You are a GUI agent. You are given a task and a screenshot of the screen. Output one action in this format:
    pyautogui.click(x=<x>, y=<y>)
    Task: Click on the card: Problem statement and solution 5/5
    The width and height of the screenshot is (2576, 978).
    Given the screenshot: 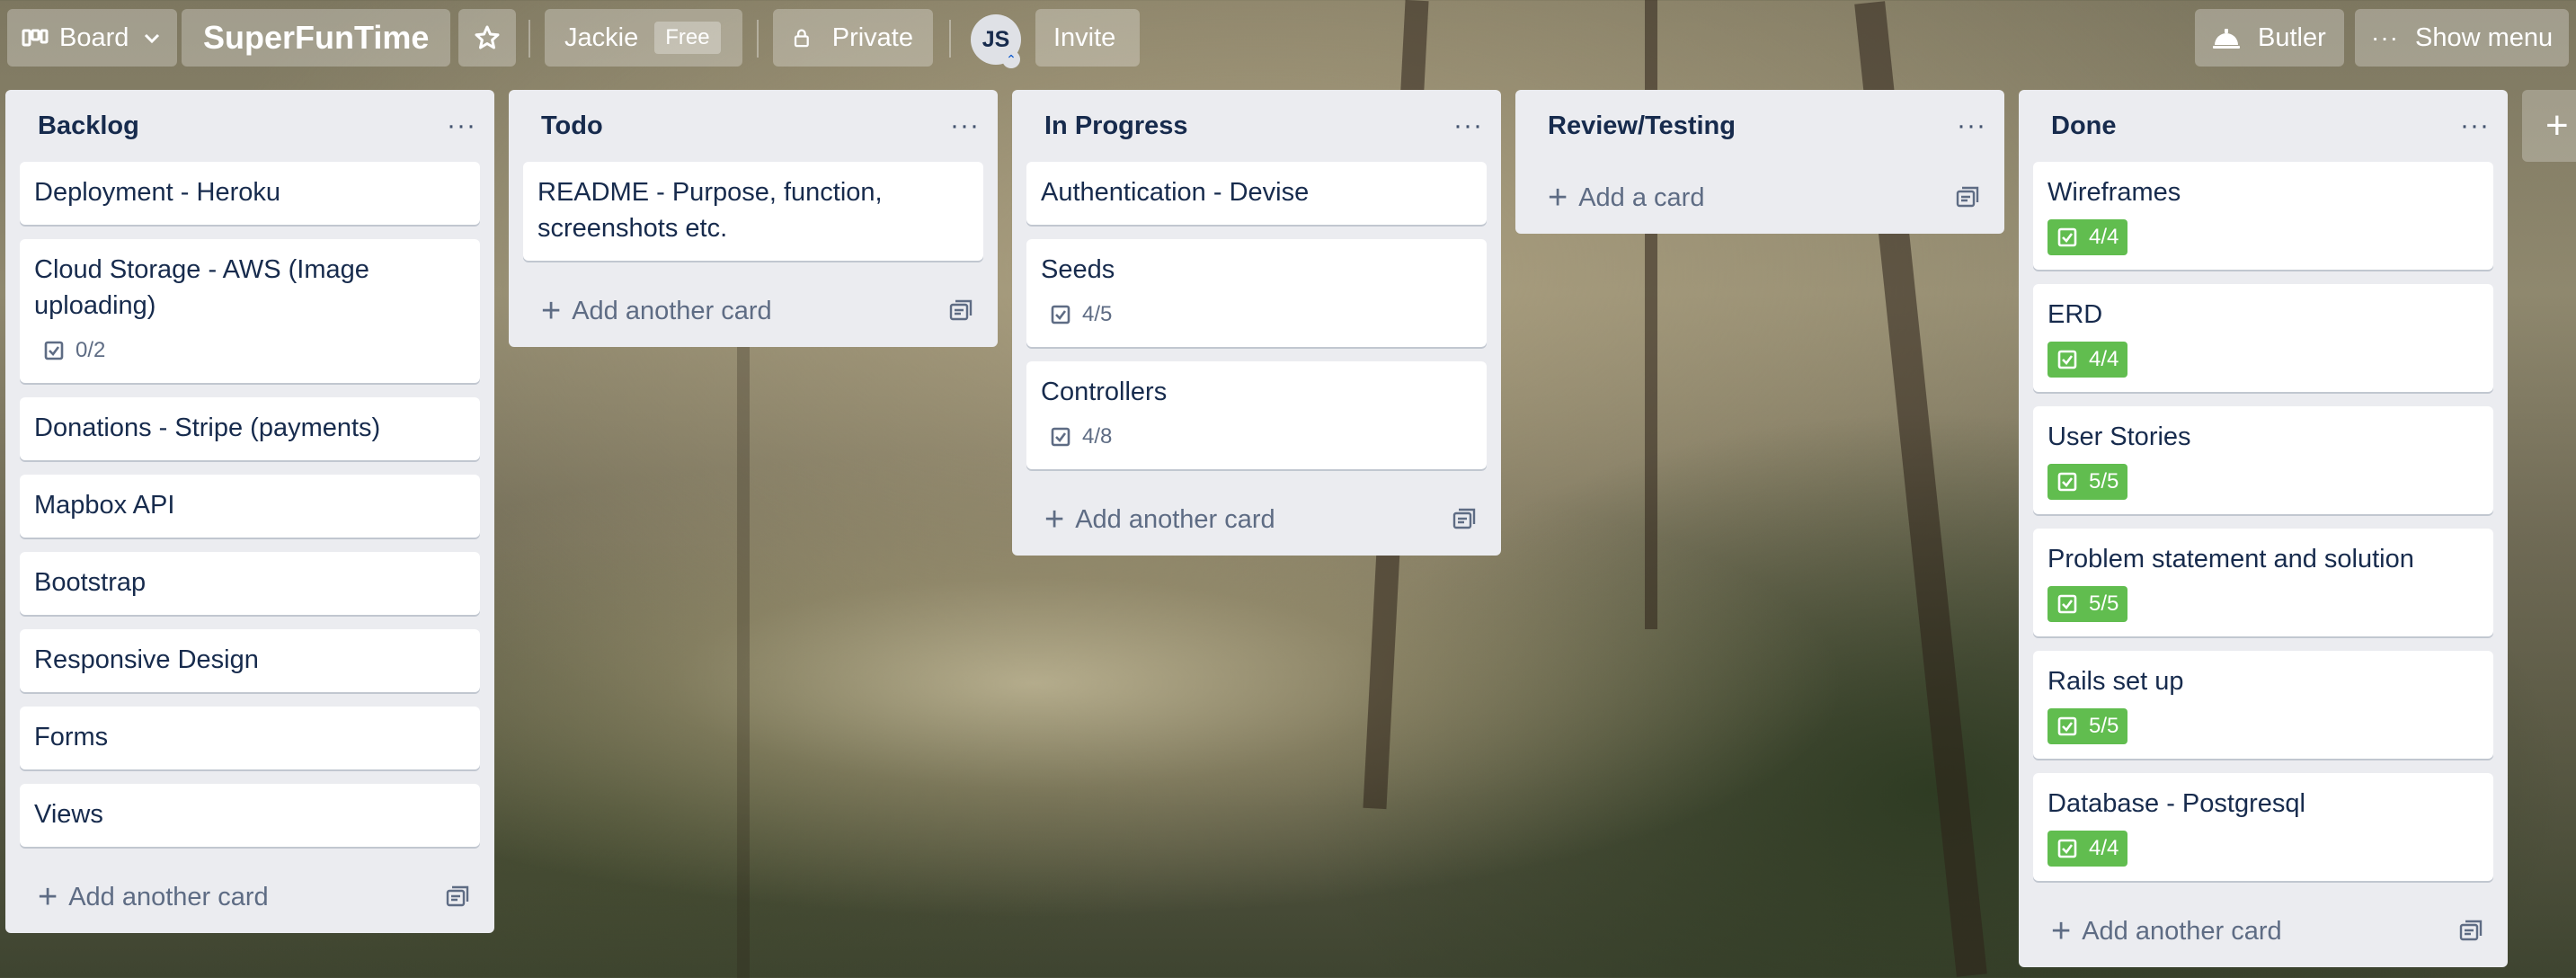 What is the action you would take?
    pyautogui.click(x=2263, y=583)
    